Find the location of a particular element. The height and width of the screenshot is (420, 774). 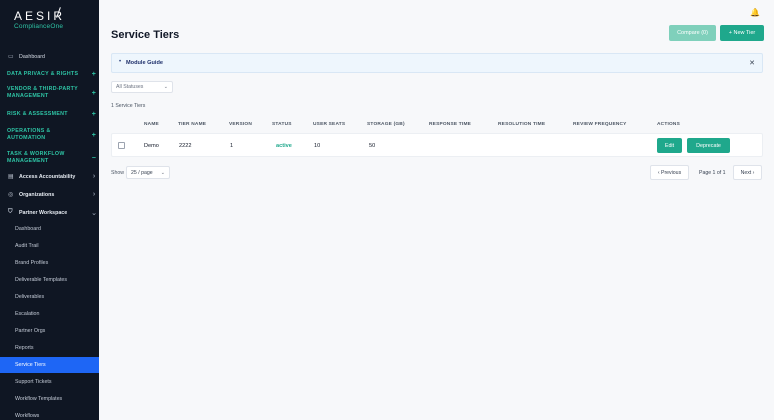

logo: AESIR ComplianceOne is located at coordinates (39, 18).